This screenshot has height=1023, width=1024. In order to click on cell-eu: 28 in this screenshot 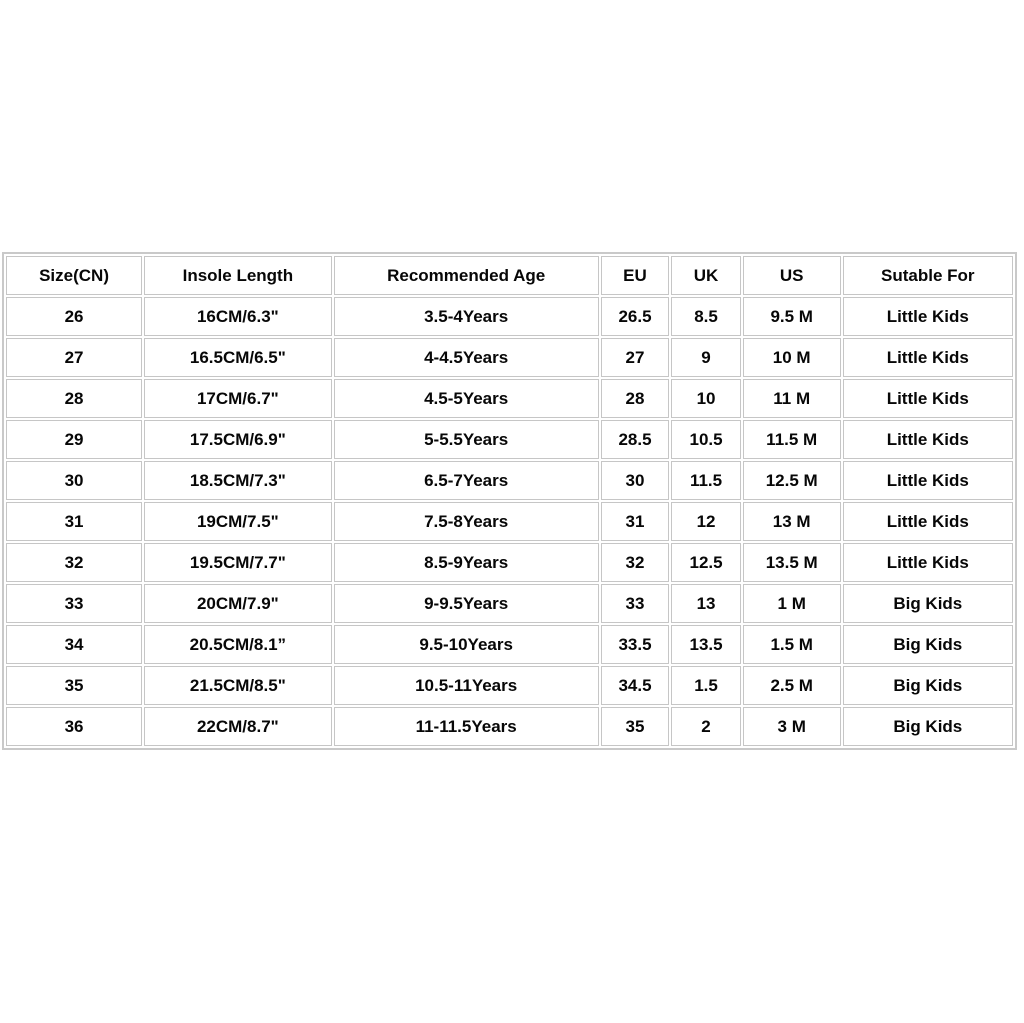, I will do `click(635, 398)`.